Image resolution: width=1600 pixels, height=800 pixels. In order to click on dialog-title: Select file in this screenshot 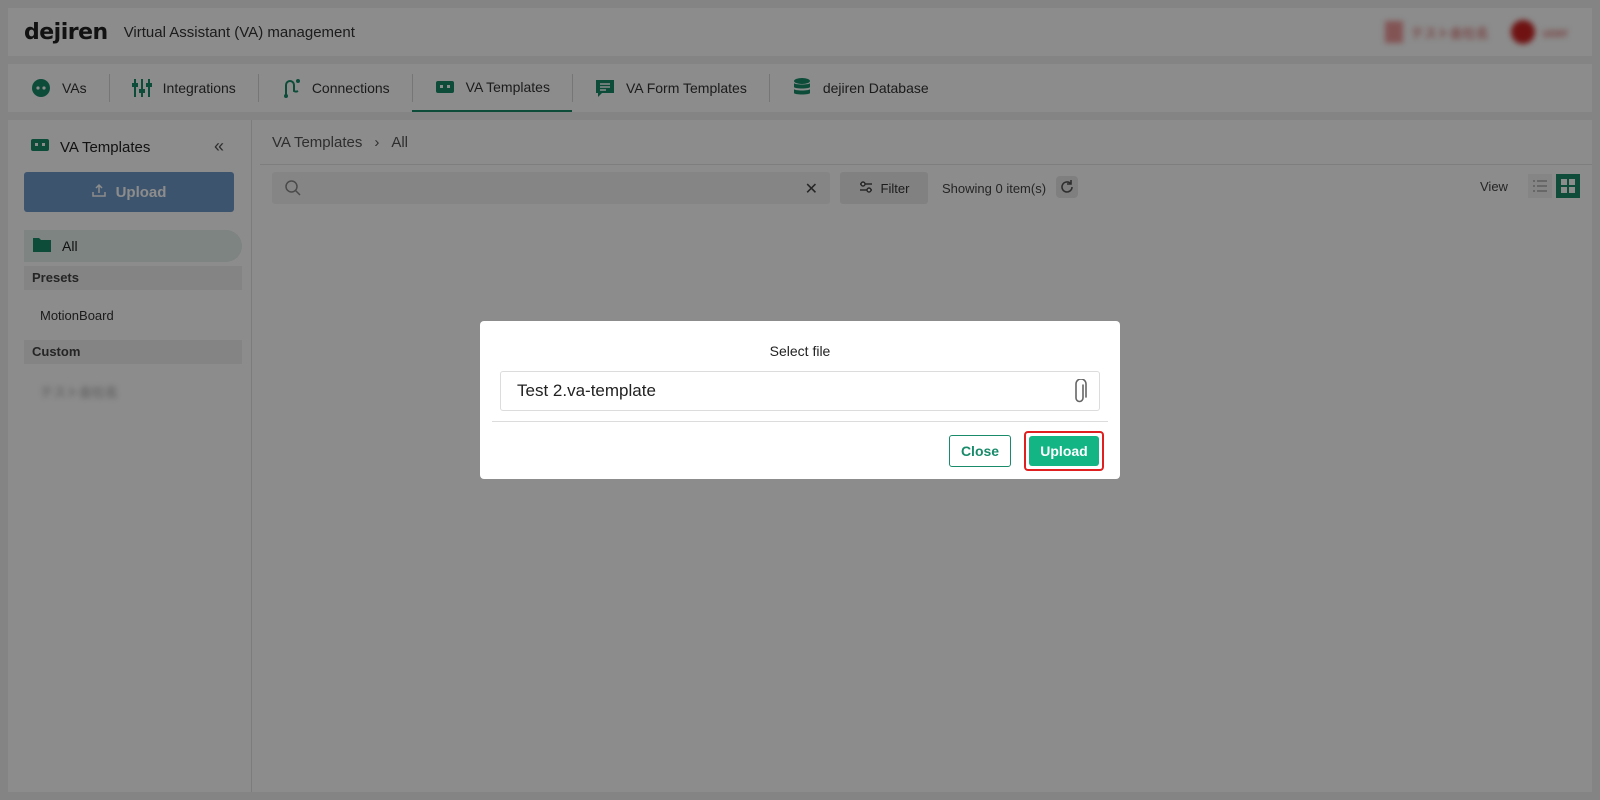, I will do `click(800, 351)`.